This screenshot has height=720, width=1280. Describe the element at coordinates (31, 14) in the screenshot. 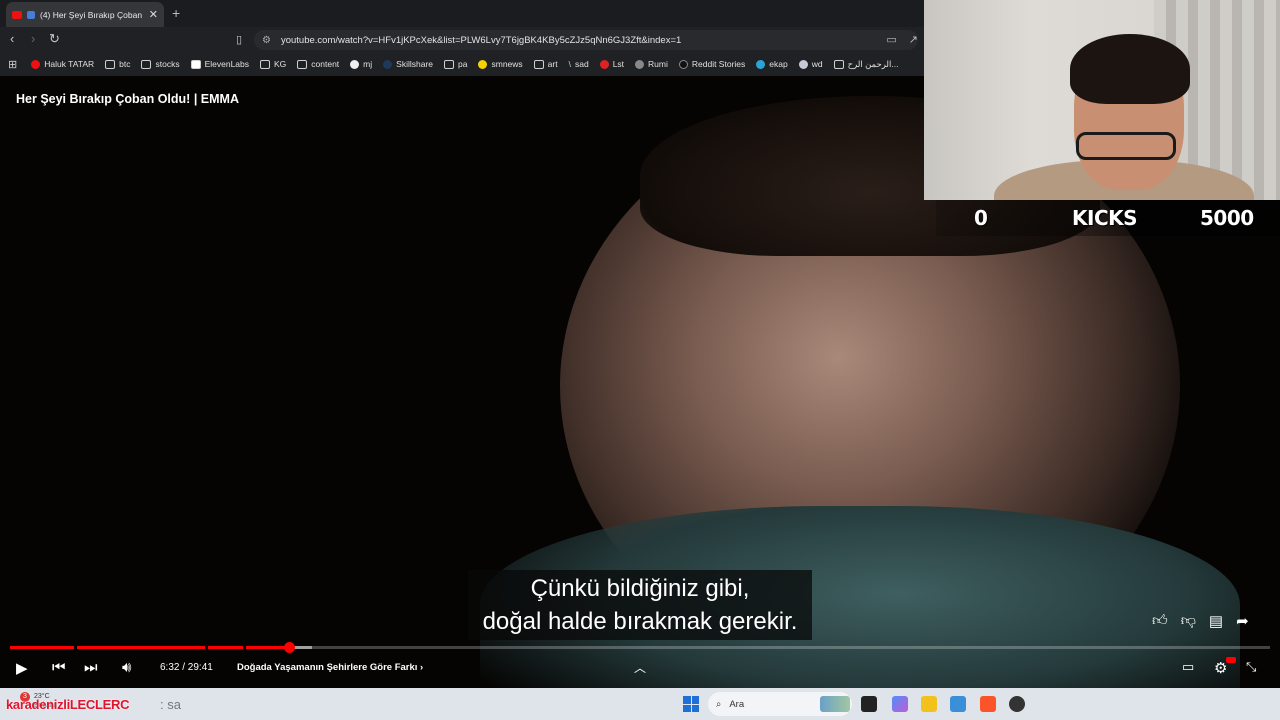

I see `audio-indicator-icon` at that location.